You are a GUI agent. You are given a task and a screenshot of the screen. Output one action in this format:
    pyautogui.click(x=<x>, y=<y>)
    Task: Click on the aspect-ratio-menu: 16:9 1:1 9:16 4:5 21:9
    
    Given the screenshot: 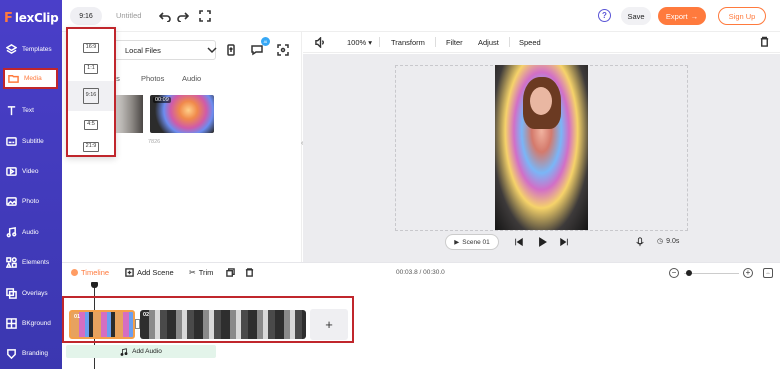 What is the action you would take?
    pyautogui.click(x=91, y=92)
    